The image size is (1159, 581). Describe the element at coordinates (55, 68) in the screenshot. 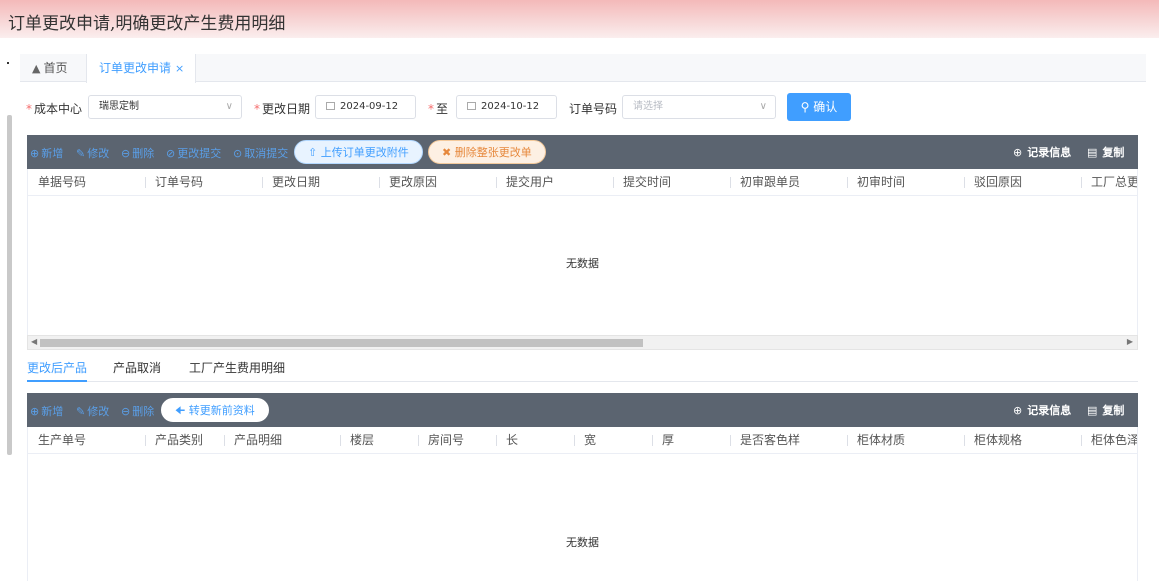

I see `tab-home-label: 首页` at that location.